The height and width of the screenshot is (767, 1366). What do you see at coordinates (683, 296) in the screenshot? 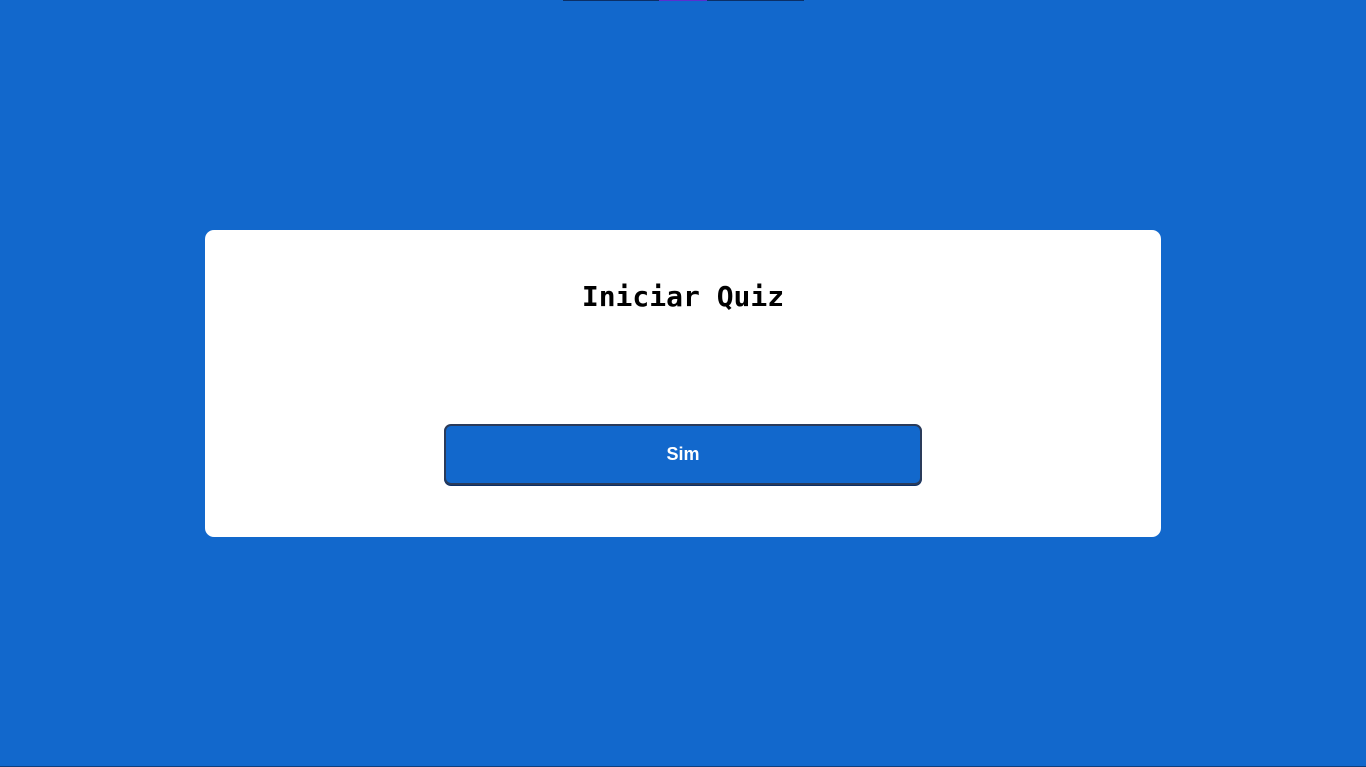
I see `quiz-title: Iniciar Quiz` at bounding box center [683, 296].